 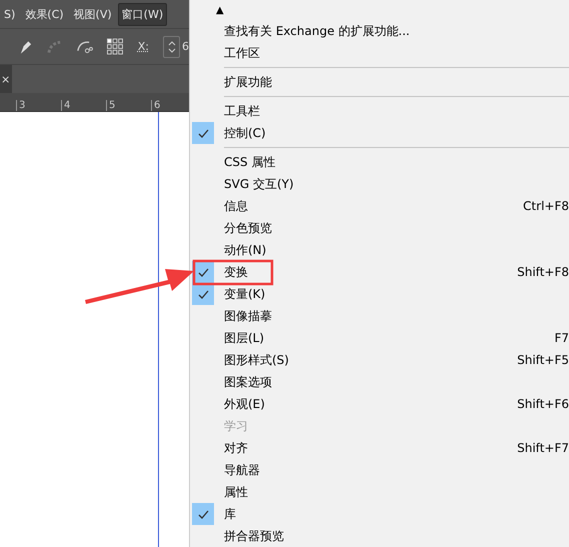 What do you see at coordinates (68, 105) in the screenshot?
I see `ruler-number: 4` at bounding box center [68, 105].